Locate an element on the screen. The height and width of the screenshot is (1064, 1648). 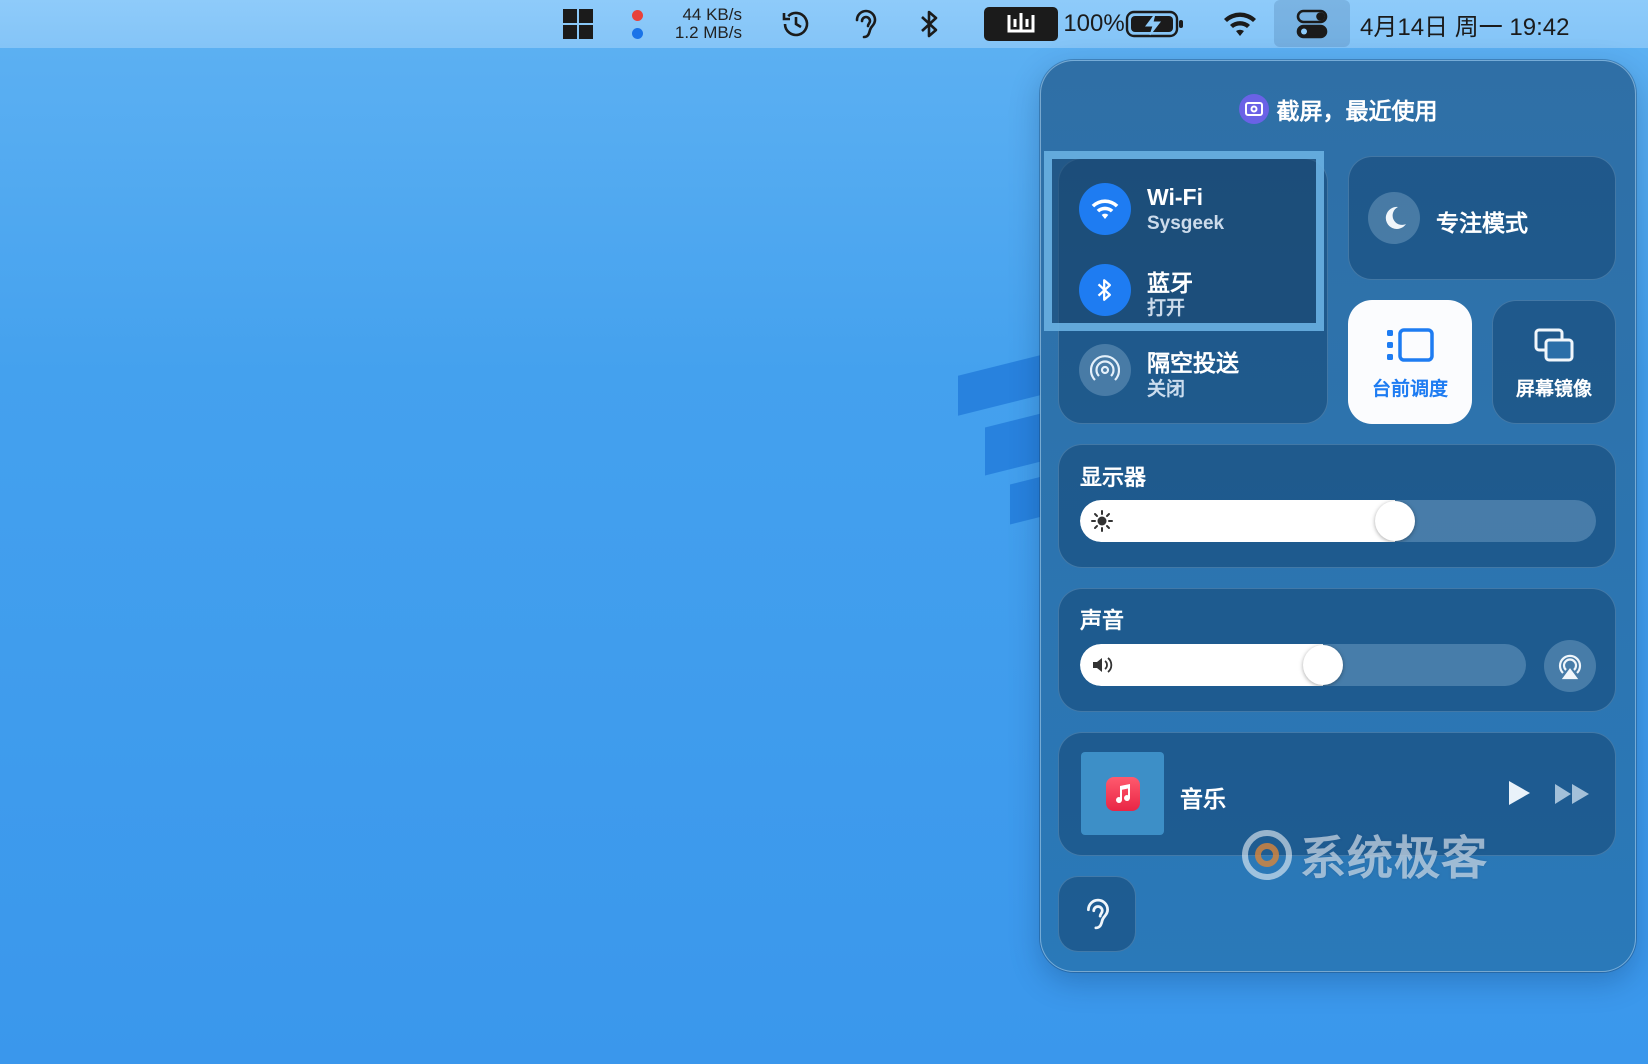
watermark-logo-icon is located at coordinates (1267, 855).